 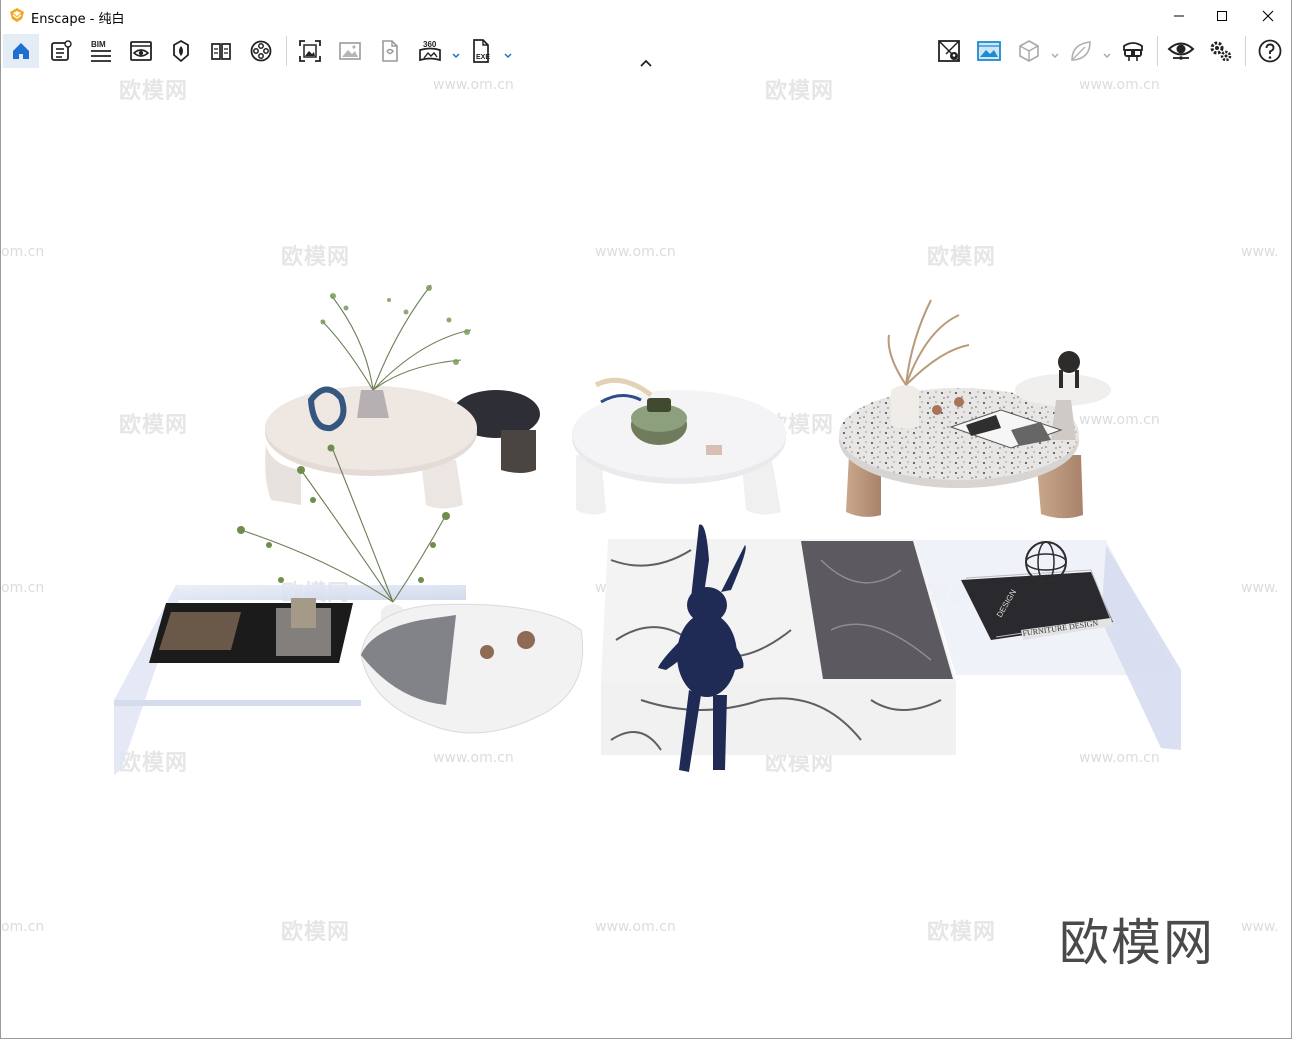 What do you see at coordinates (396, 337) in the screenshot?
I see `decorative-branch-plant` at bounding box center [396, 337].